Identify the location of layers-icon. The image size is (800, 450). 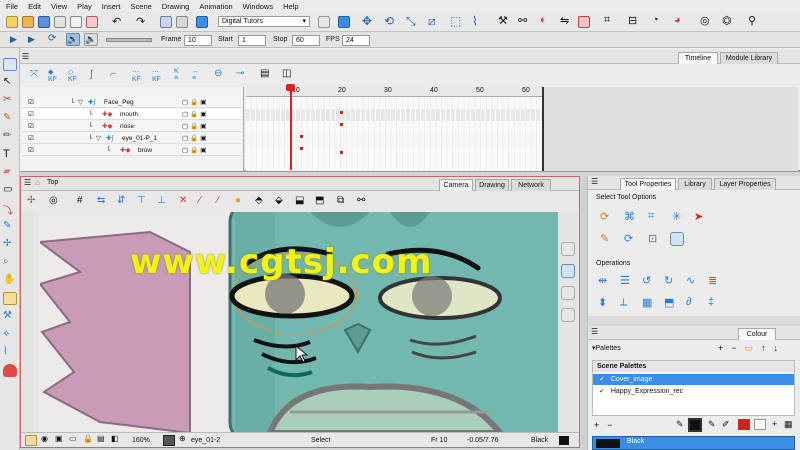
(568, 249).